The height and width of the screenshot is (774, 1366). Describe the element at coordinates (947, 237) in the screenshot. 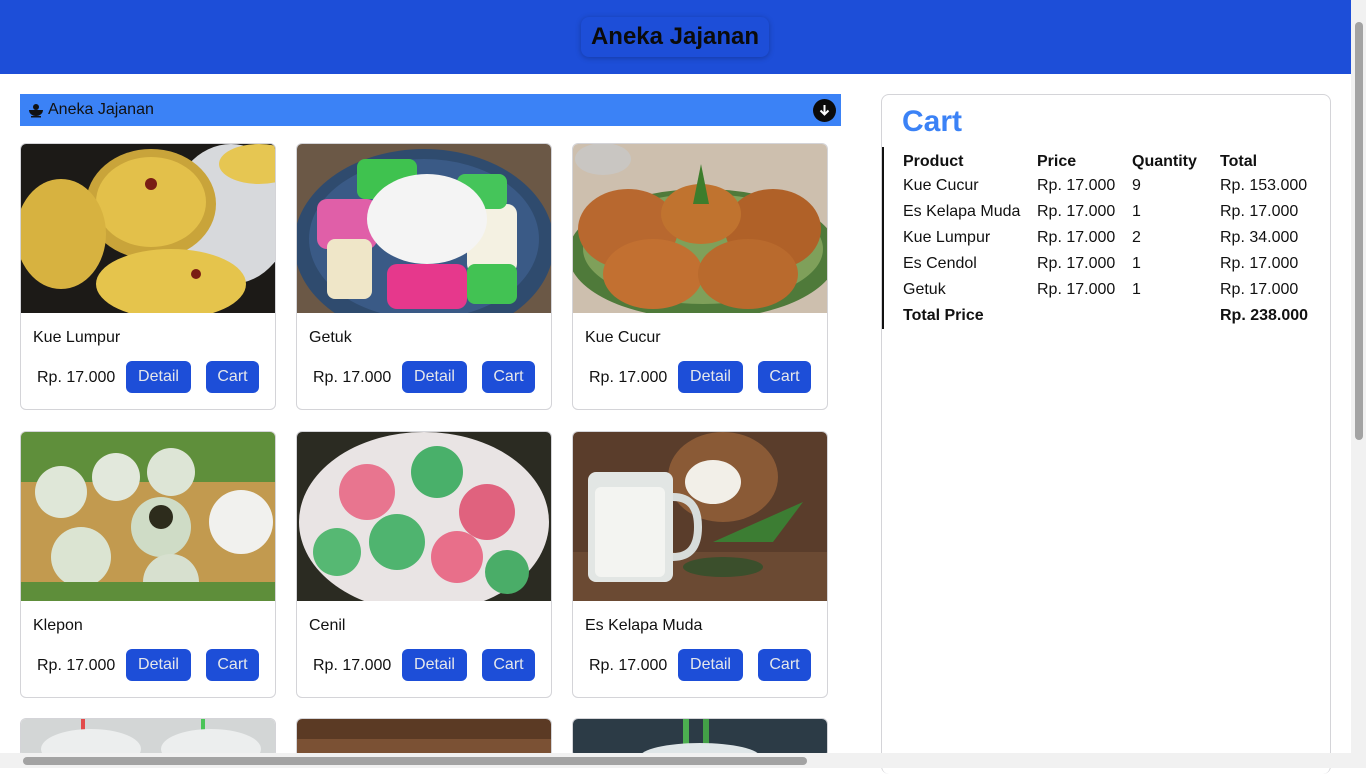

I see `cart-cell-product: Kue Lumpur` at that location.